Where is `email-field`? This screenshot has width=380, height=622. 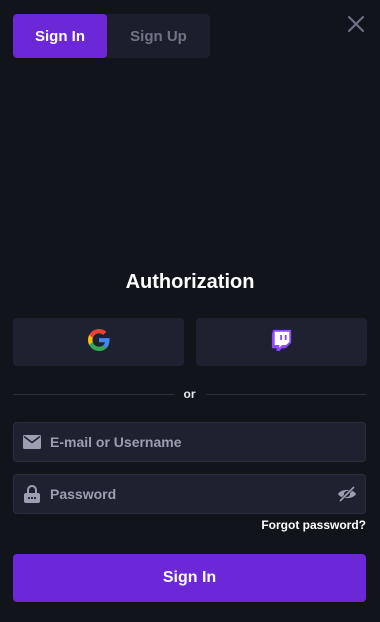 email-field is located at coordinates (189, 442).